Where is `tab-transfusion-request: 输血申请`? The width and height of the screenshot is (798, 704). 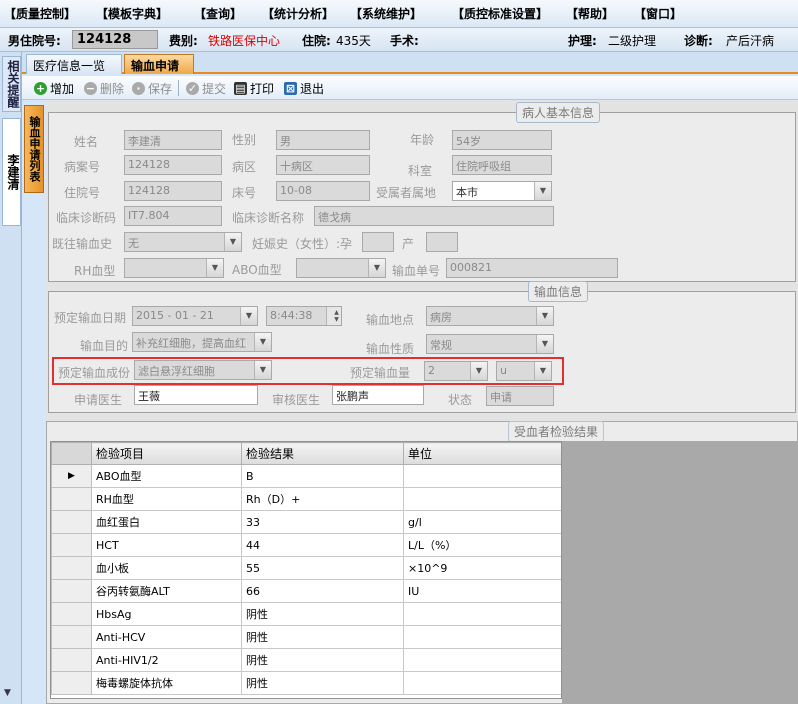
tab-transfusion-request: 输血申请 is located at coordinates (159, 64).